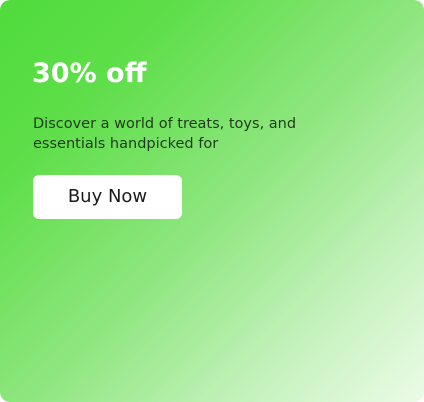  What do you see at coordinates (89, 73) in the screenshot?
I see `promo-title: 30% off` at bounding box center [89, 73].